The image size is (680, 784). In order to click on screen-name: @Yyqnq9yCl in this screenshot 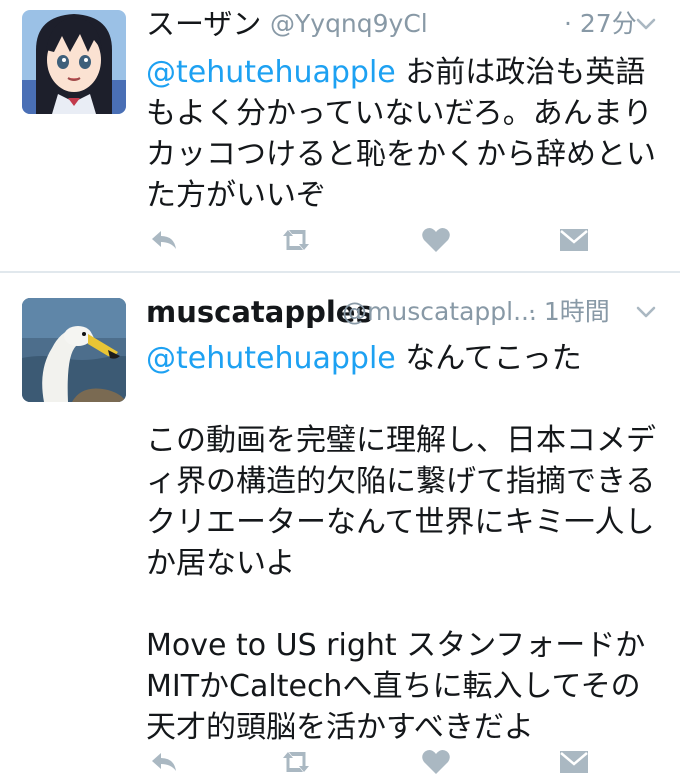, I will do `click(349, 24)`.